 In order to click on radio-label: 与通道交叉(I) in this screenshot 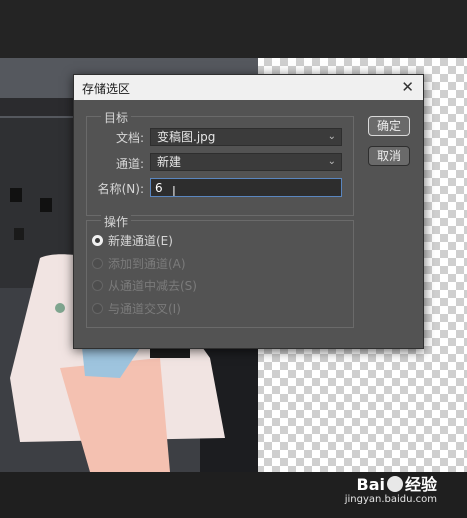, I will do `click(144, 309)`.